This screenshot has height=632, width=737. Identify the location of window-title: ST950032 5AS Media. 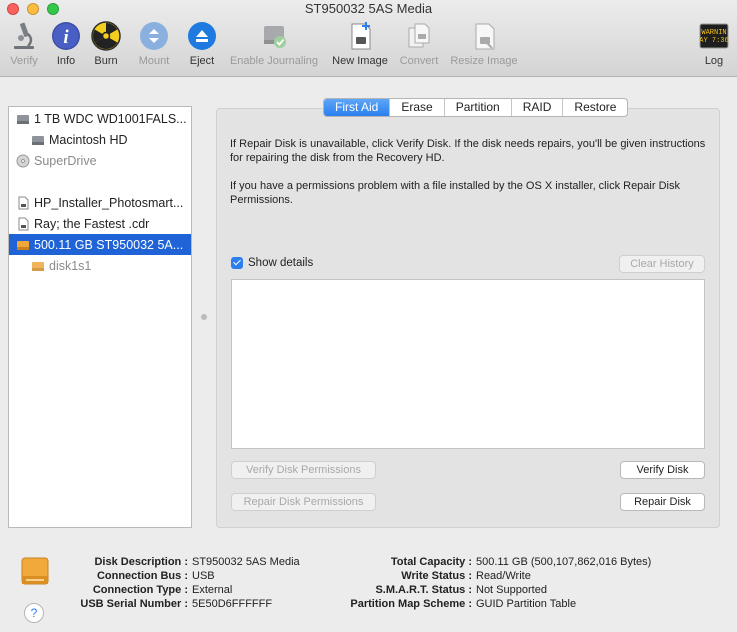
(368, 8).